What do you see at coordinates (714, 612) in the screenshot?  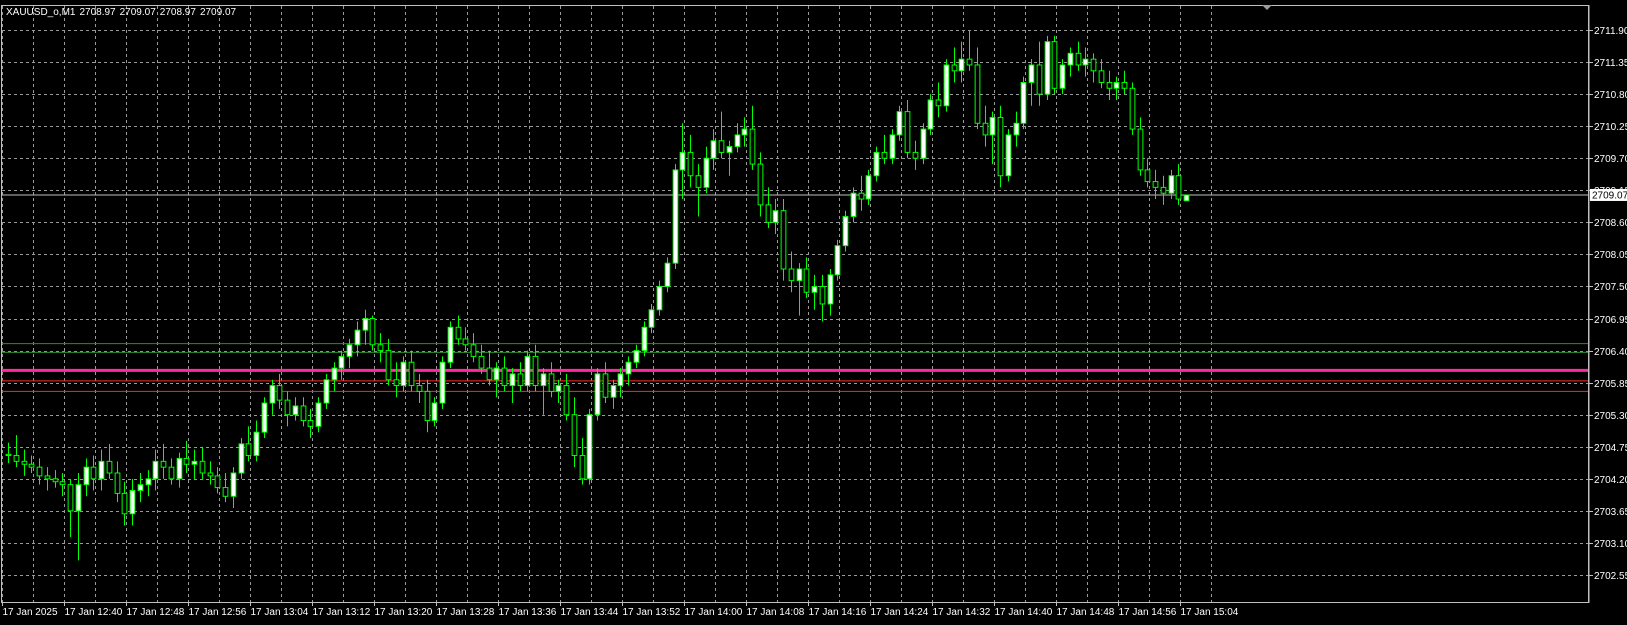 I see `time-tick-label: 17 Jan 14:00` at bounding box center [714, 612].